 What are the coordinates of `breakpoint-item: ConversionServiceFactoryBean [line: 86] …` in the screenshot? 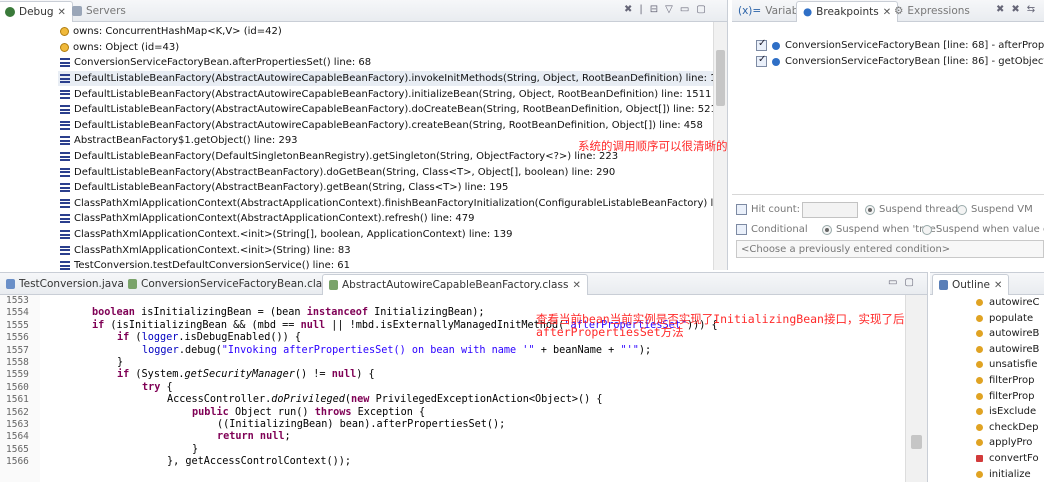 It's located at (900, 60).